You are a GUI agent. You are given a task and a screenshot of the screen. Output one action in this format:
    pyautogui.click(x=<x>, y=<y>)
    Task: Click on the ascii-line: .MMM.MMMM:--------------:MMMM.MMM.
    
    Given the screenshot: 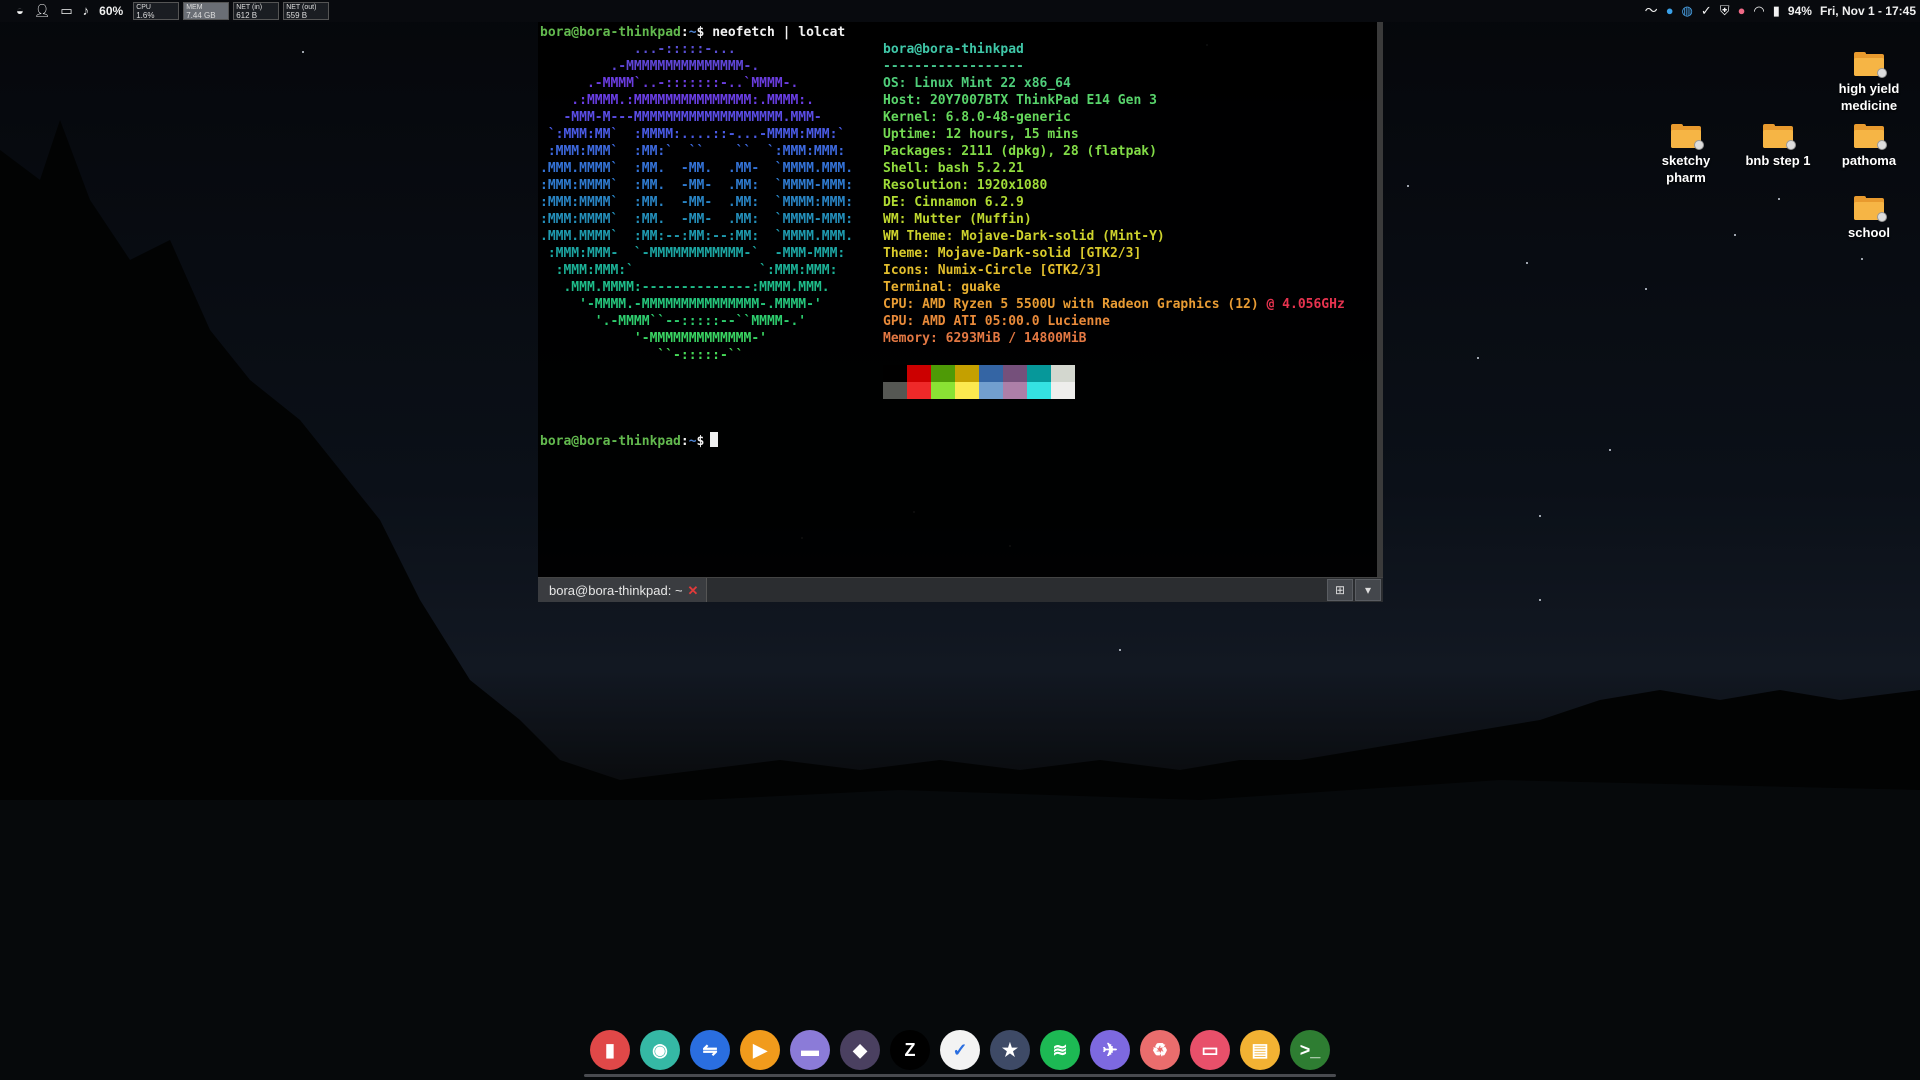 What is the action you would take?
    pyautogui.click(x=685, y=287)
    